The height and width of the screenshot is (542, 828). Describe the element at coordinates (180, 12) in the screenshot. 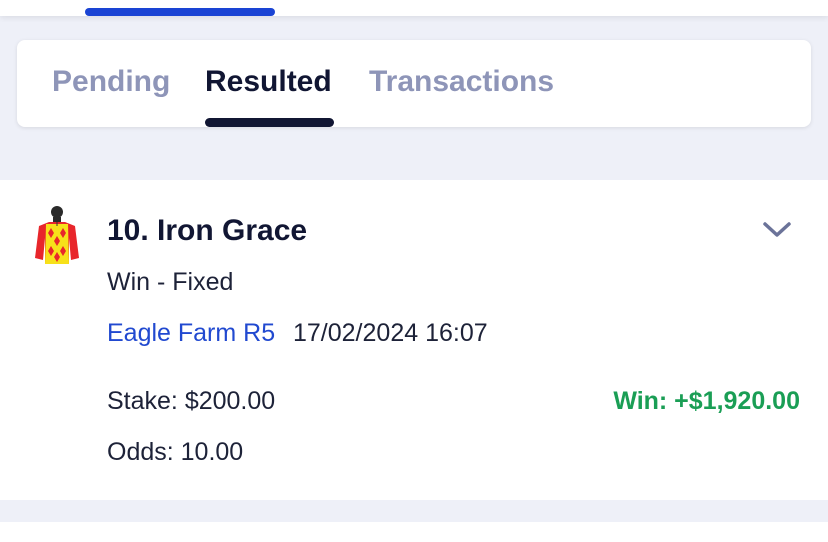

I see `top-tab-indicator` at that location.